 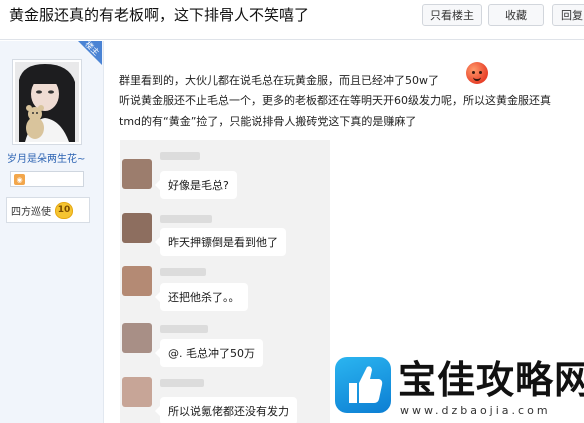 What do you see at coordinates (159, 15) in the screenshot?
I see `thread-title: 黄金服还真的有老板啊，这下排骨人不笑嘻了` at bounding box center [159, 15].